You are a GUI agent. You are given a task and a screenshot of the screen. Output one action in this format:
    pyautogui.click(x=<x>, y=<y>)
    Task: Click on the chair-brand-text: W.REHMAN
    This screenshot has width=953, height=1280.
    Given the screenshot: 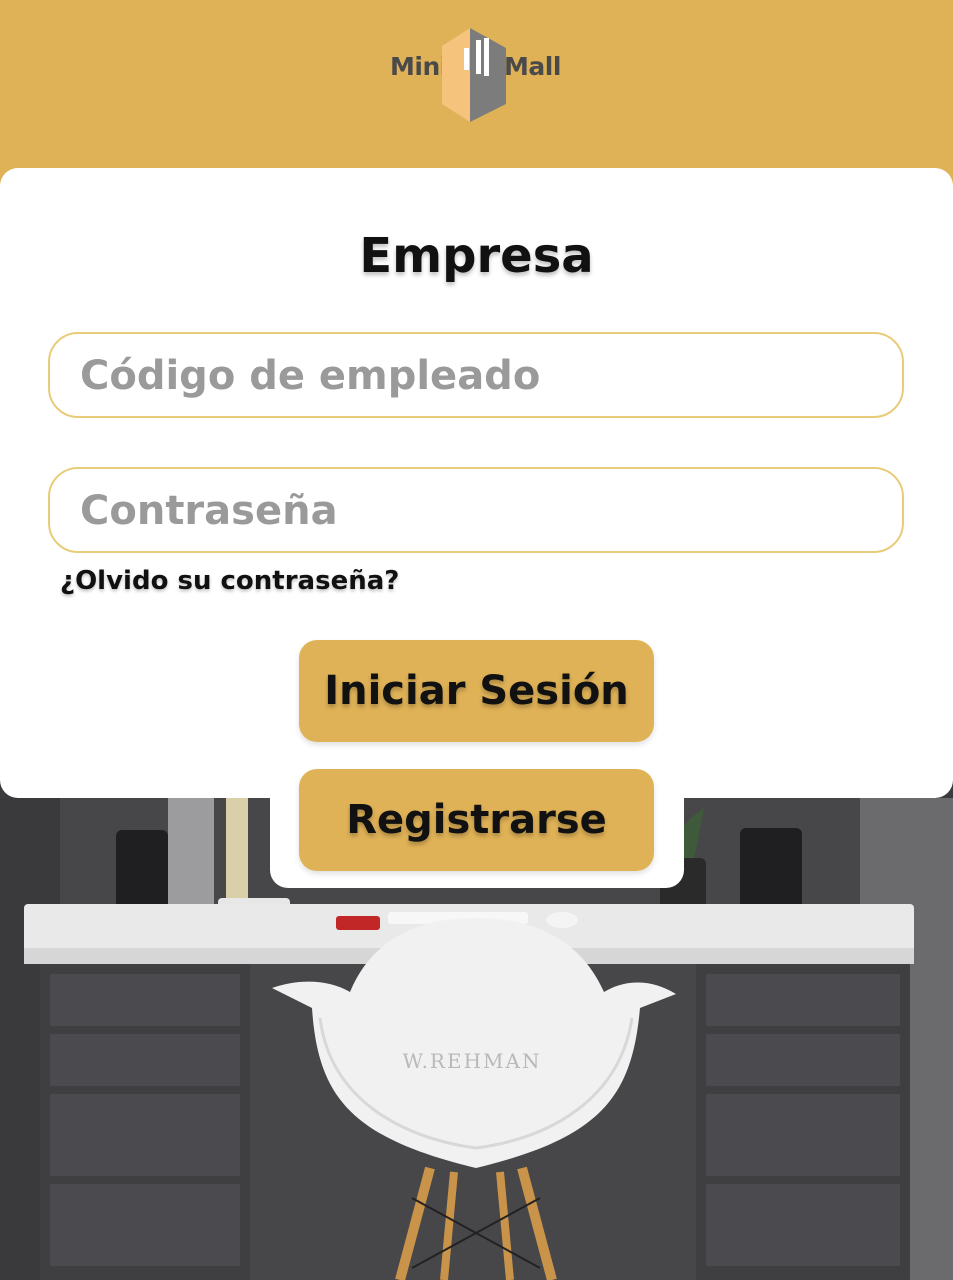 What is the action you would take?
    pyautogui.click(x=472, y=1061)
    